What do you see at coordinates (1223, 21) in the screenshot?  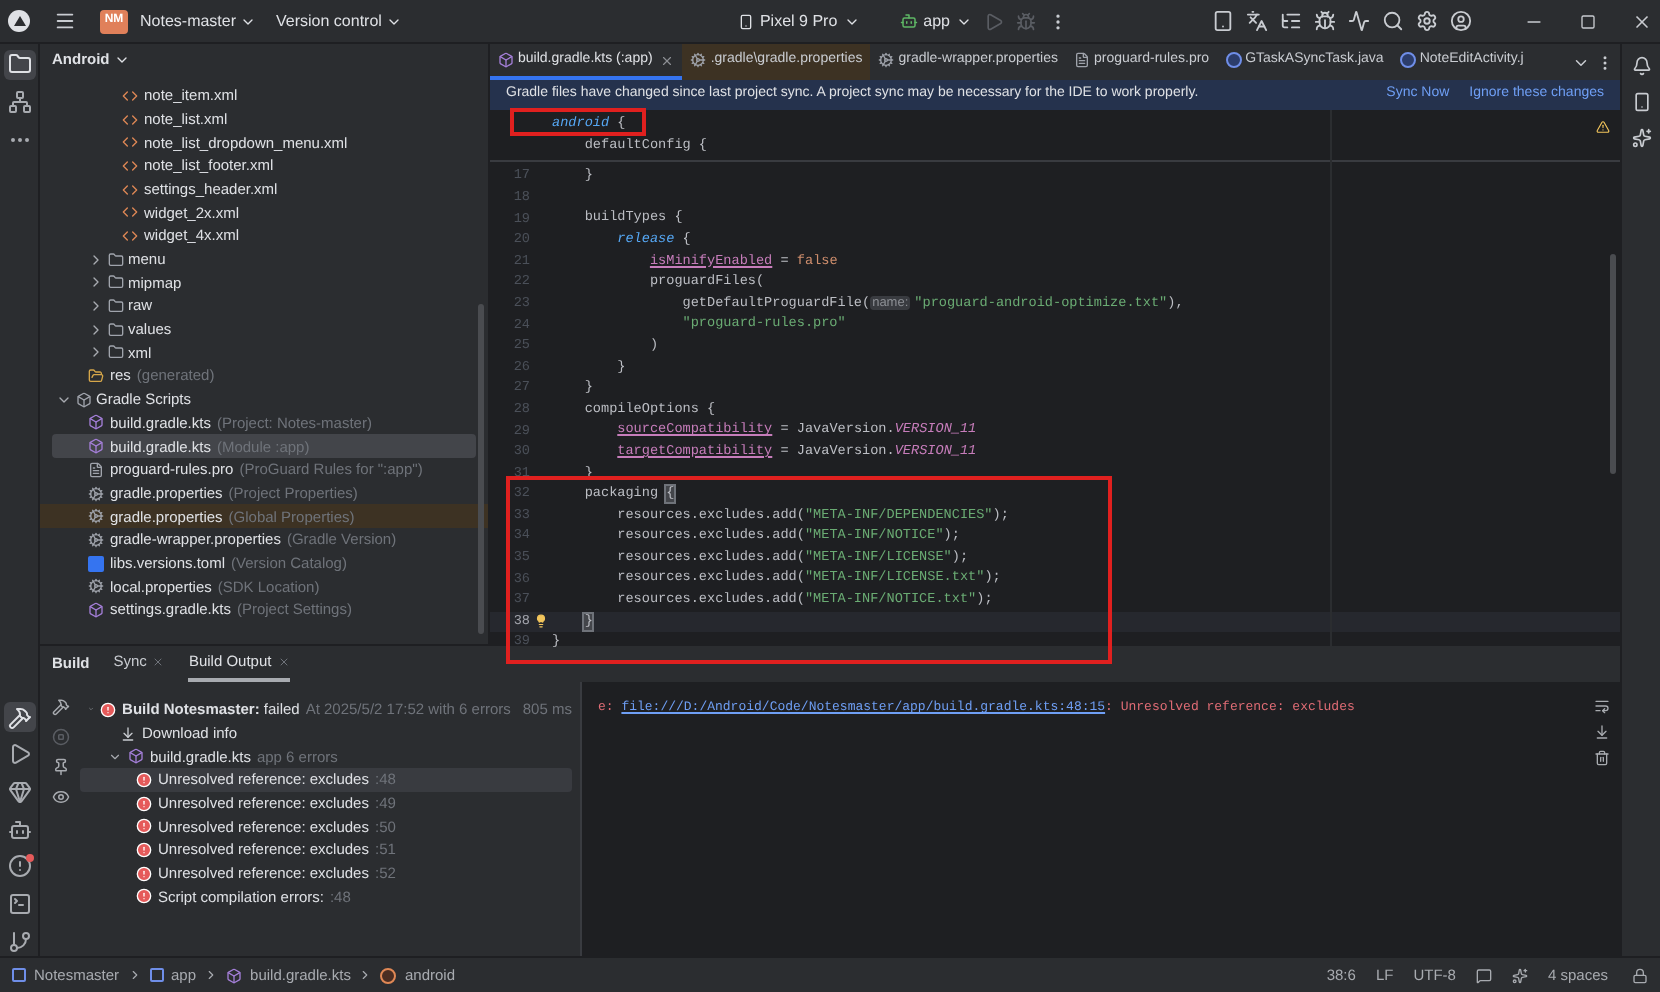 I see `tablet-icon` at bounding box center [1223, 21].